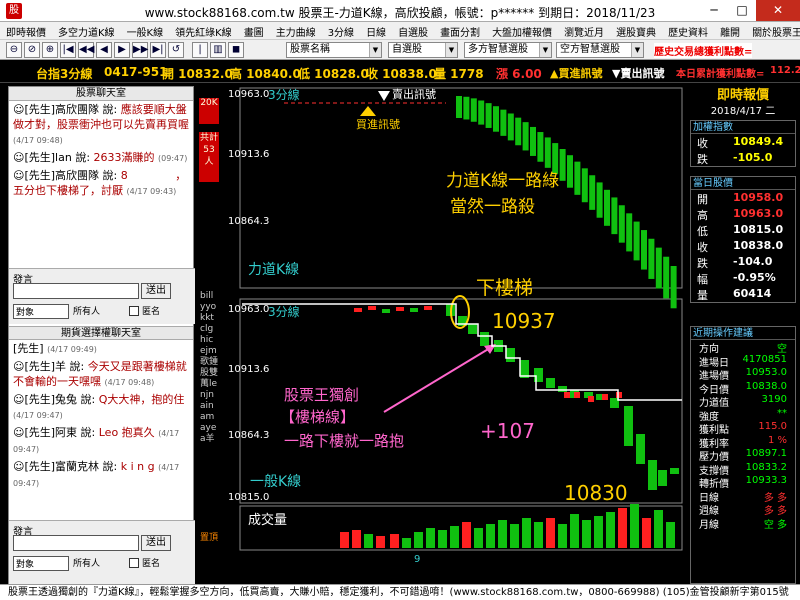  What do you see at coordinates (32, 50) in the screenshot?
I see `zoom-reset-icon: ⊘` at bounding box center [32, 50].